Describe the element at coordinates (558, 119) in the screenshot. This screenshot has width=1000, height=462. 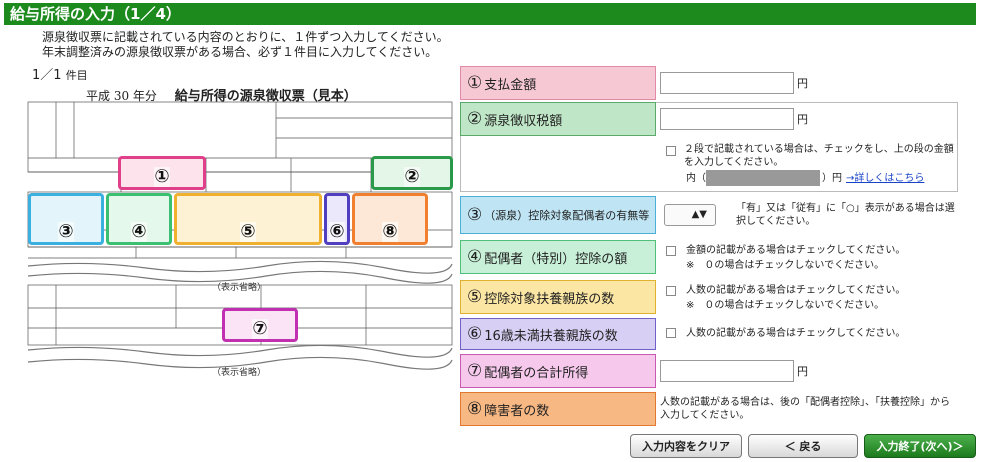
I see `field-label: ② 源泉徴収税額` at that location.